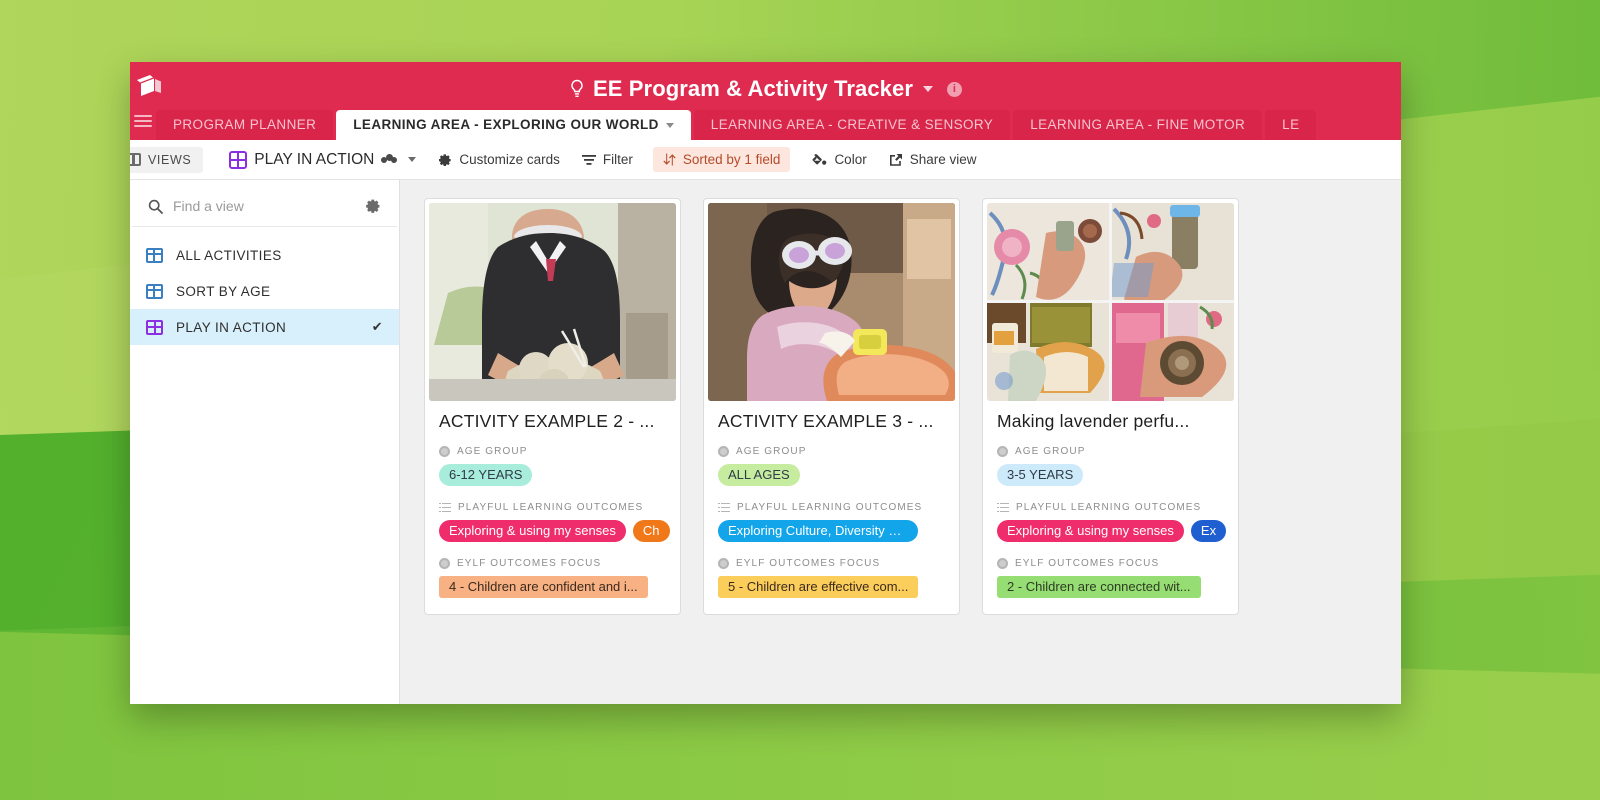 This screenshot has height=800, width=1600. What do you see at coordinates (144, 125) in the screenshot?
I see `sidebar-toggle-icon` at bounding box center [144, 125].